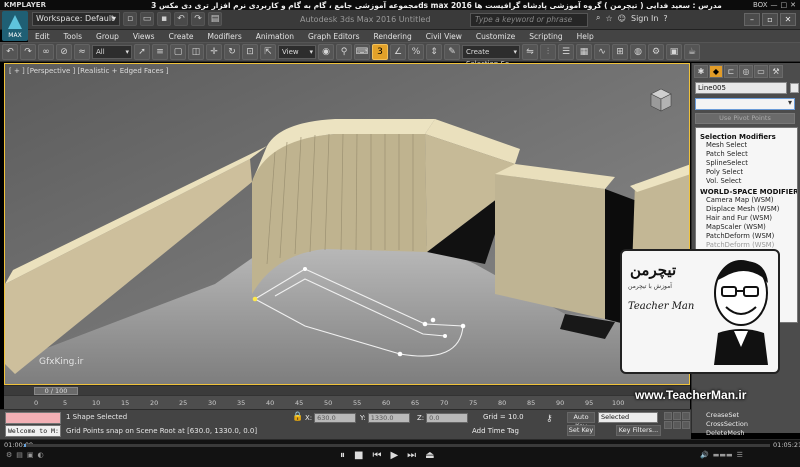 This screenshot has width=800, height=467. I want to click on display-tab-icon: ▭, so click(761, 71).